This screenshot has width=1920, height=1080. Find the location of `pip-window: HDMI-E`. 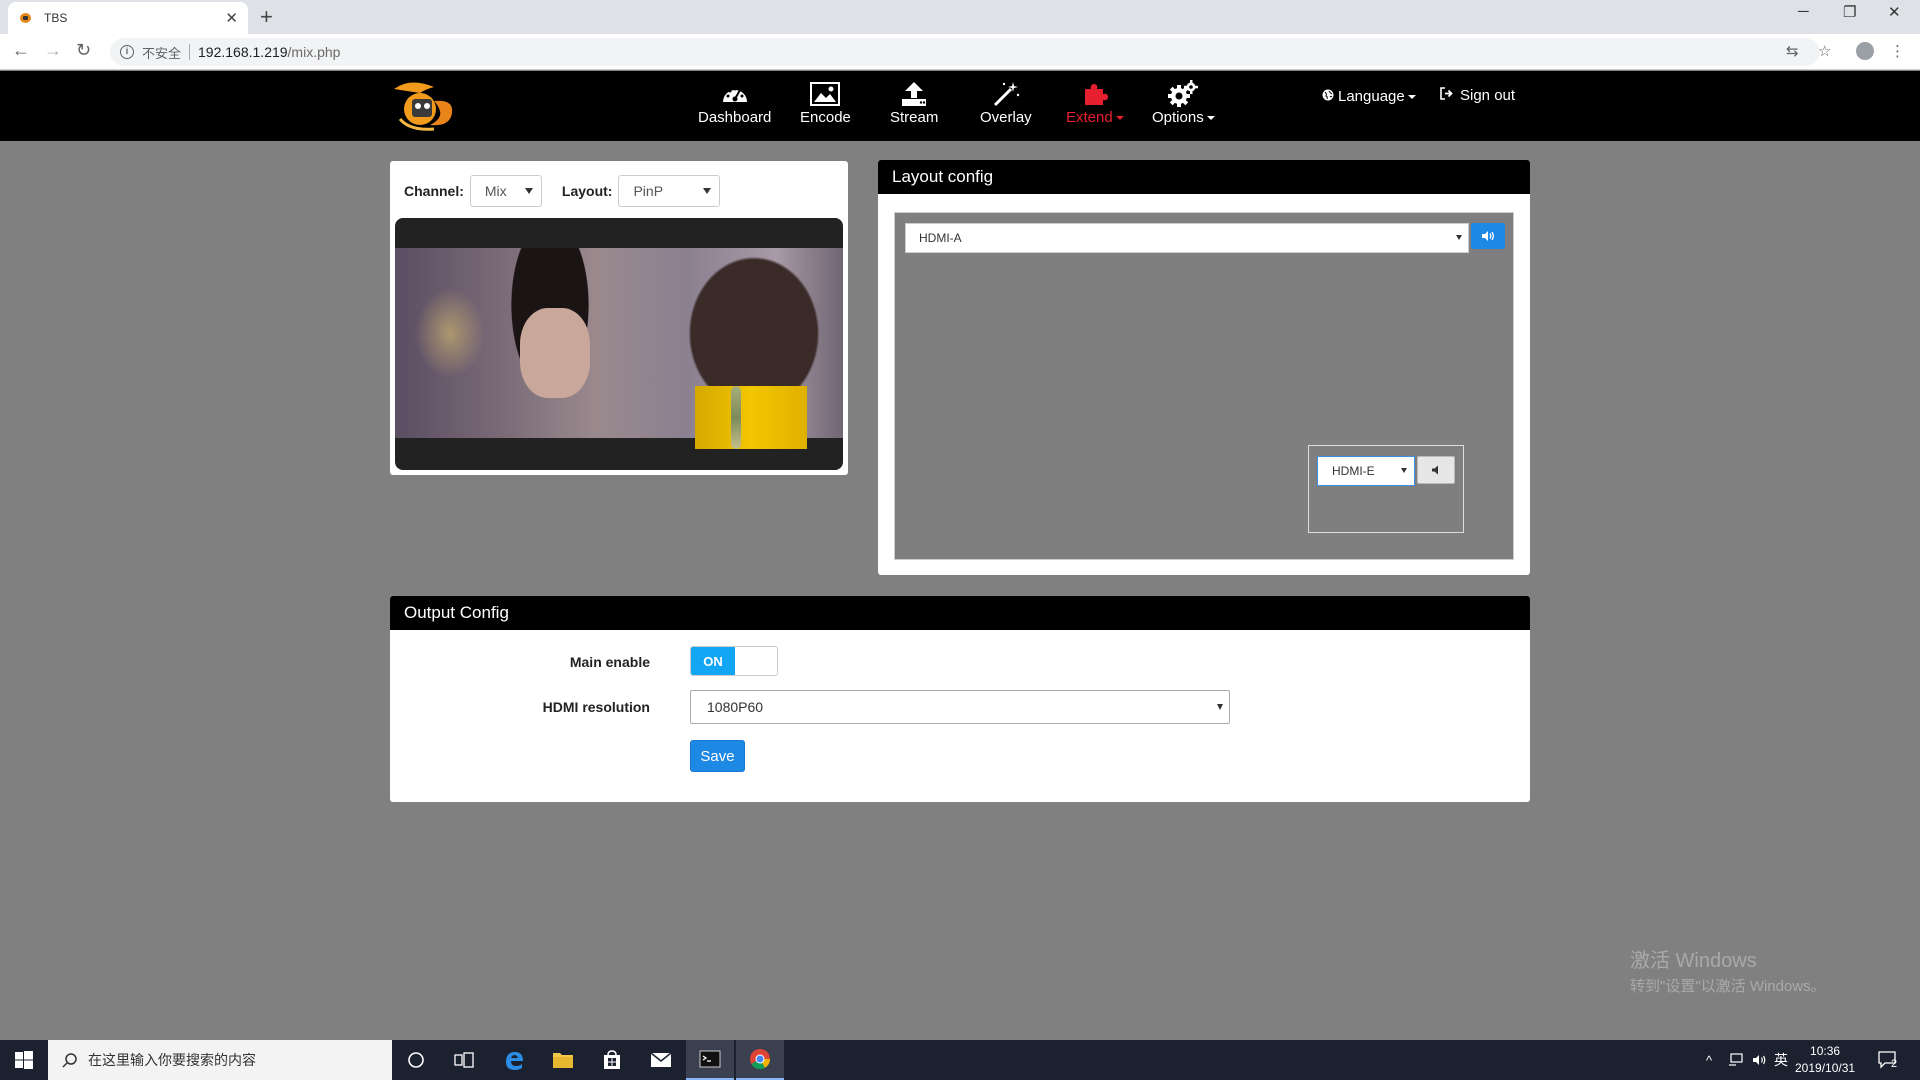

pip-window: HDMI-E is located at coordinates (1386, 489).